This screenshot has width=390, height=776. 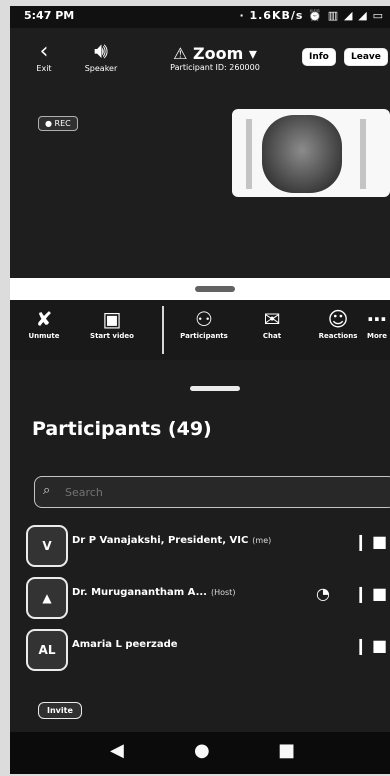 What do you see at coordinates (377, 319) in the screenshot?
I see `more-icon: ⋯` at bounding box center [377, 319].